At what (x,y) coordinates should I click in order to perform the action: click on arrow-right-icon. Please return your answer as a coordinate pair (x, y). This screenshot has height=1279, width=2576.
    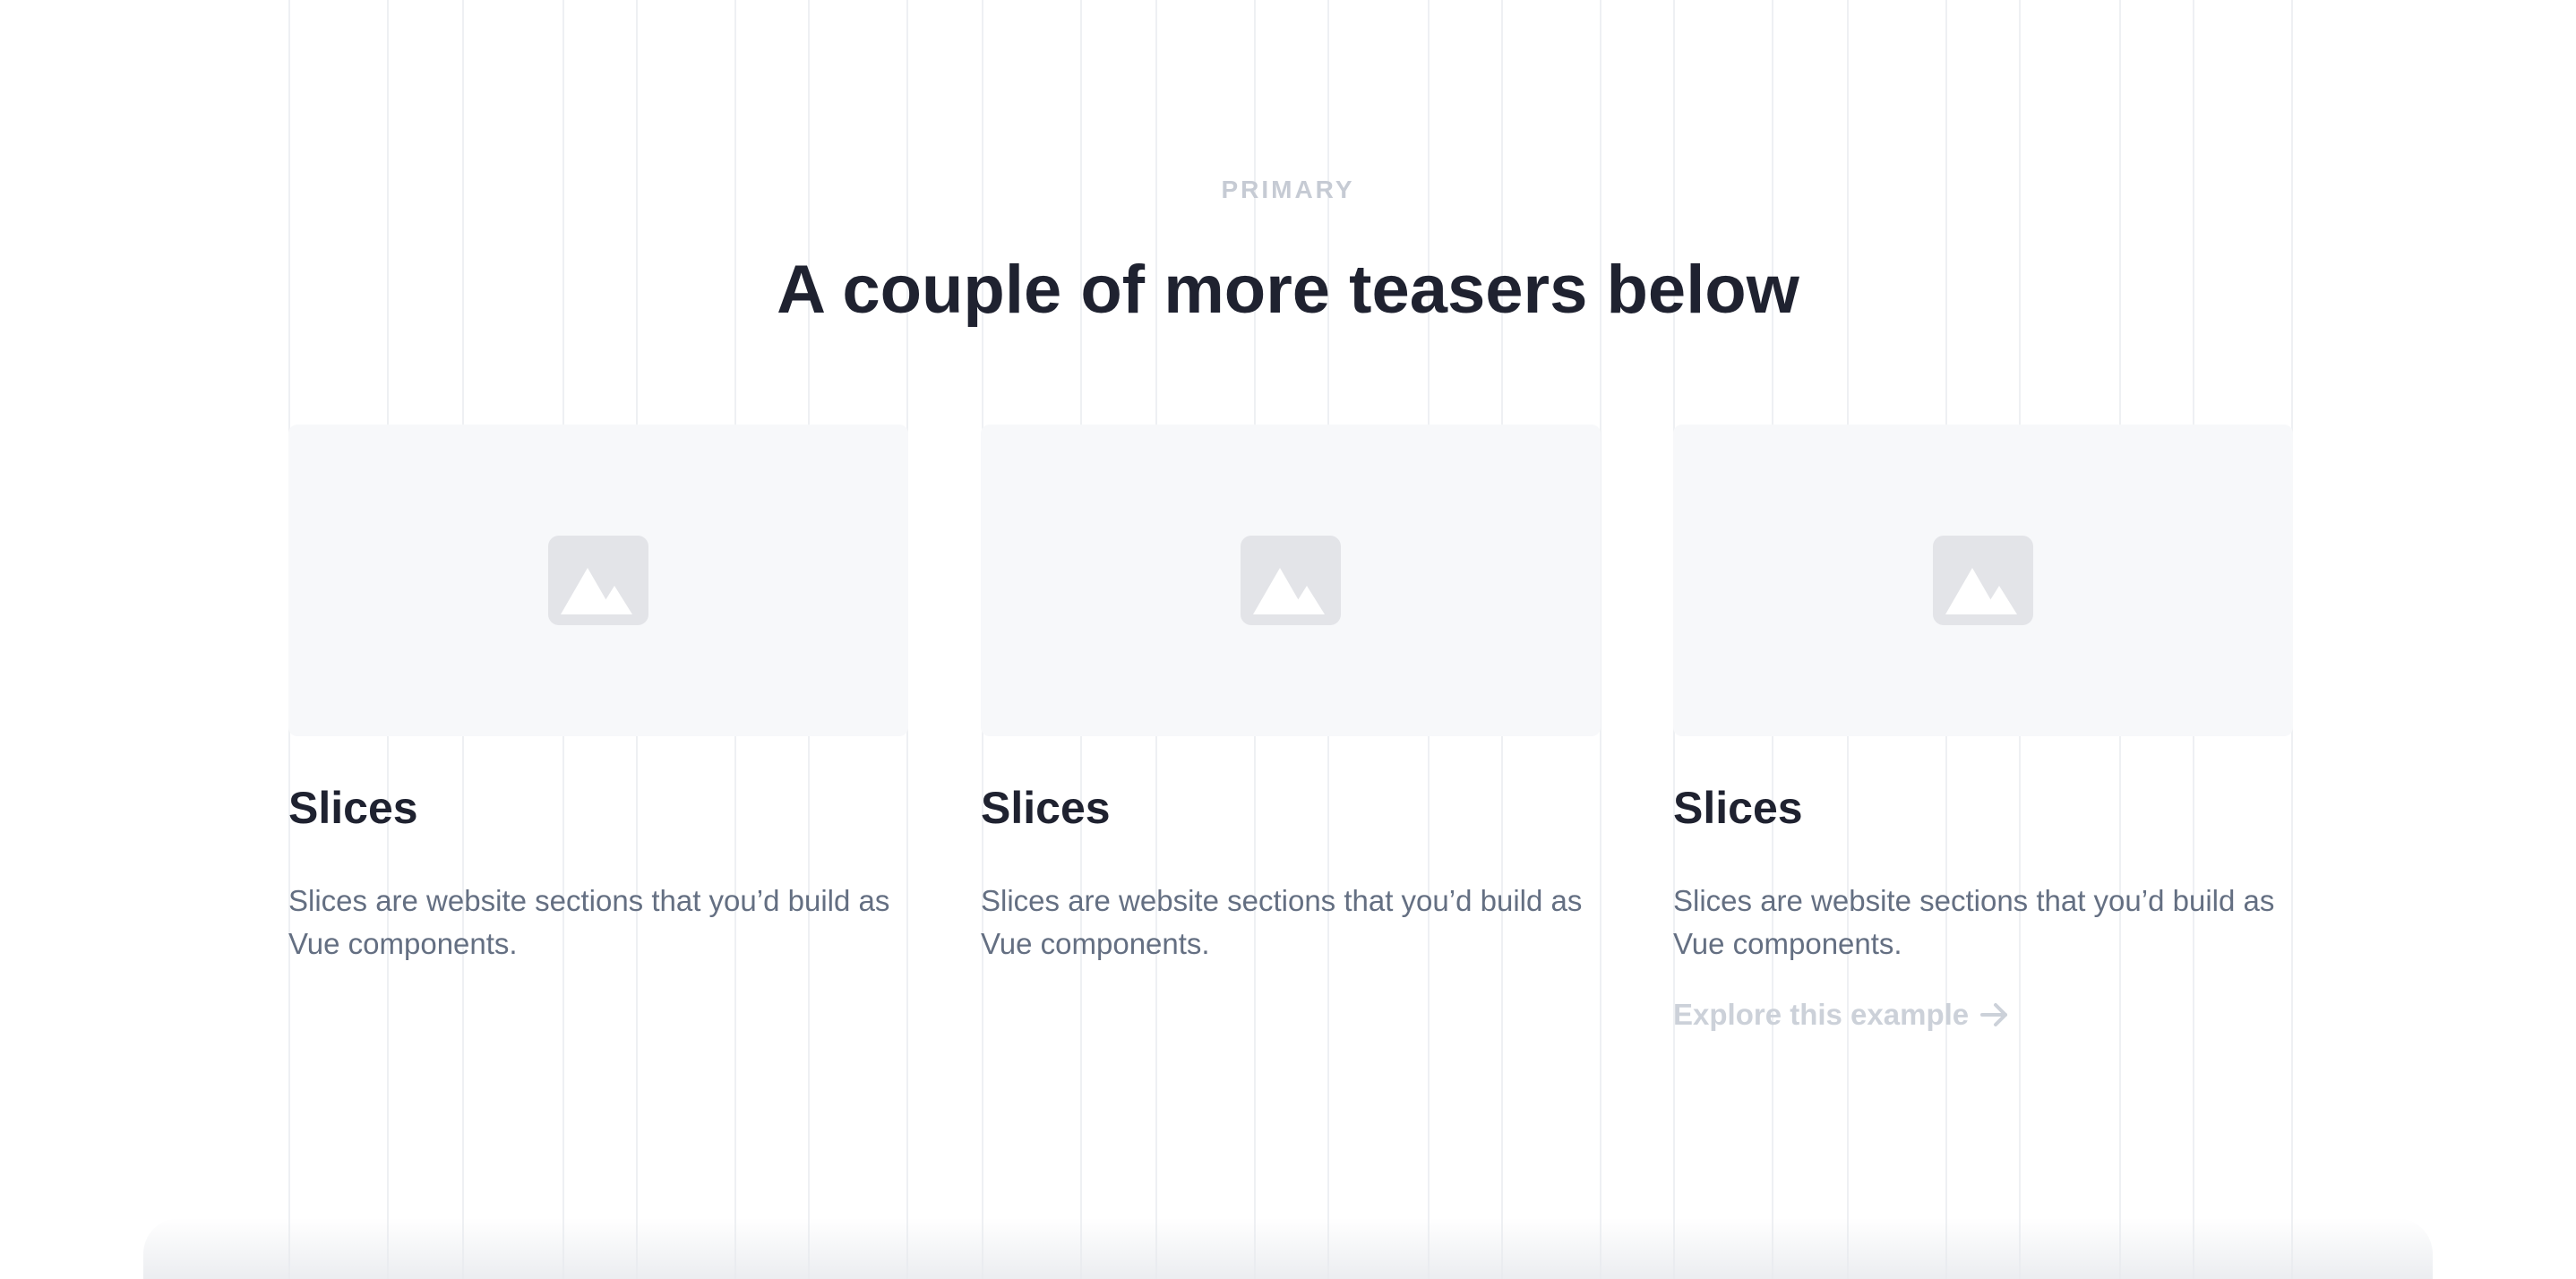
    Looking at the image, I should click on (1994, 1014).